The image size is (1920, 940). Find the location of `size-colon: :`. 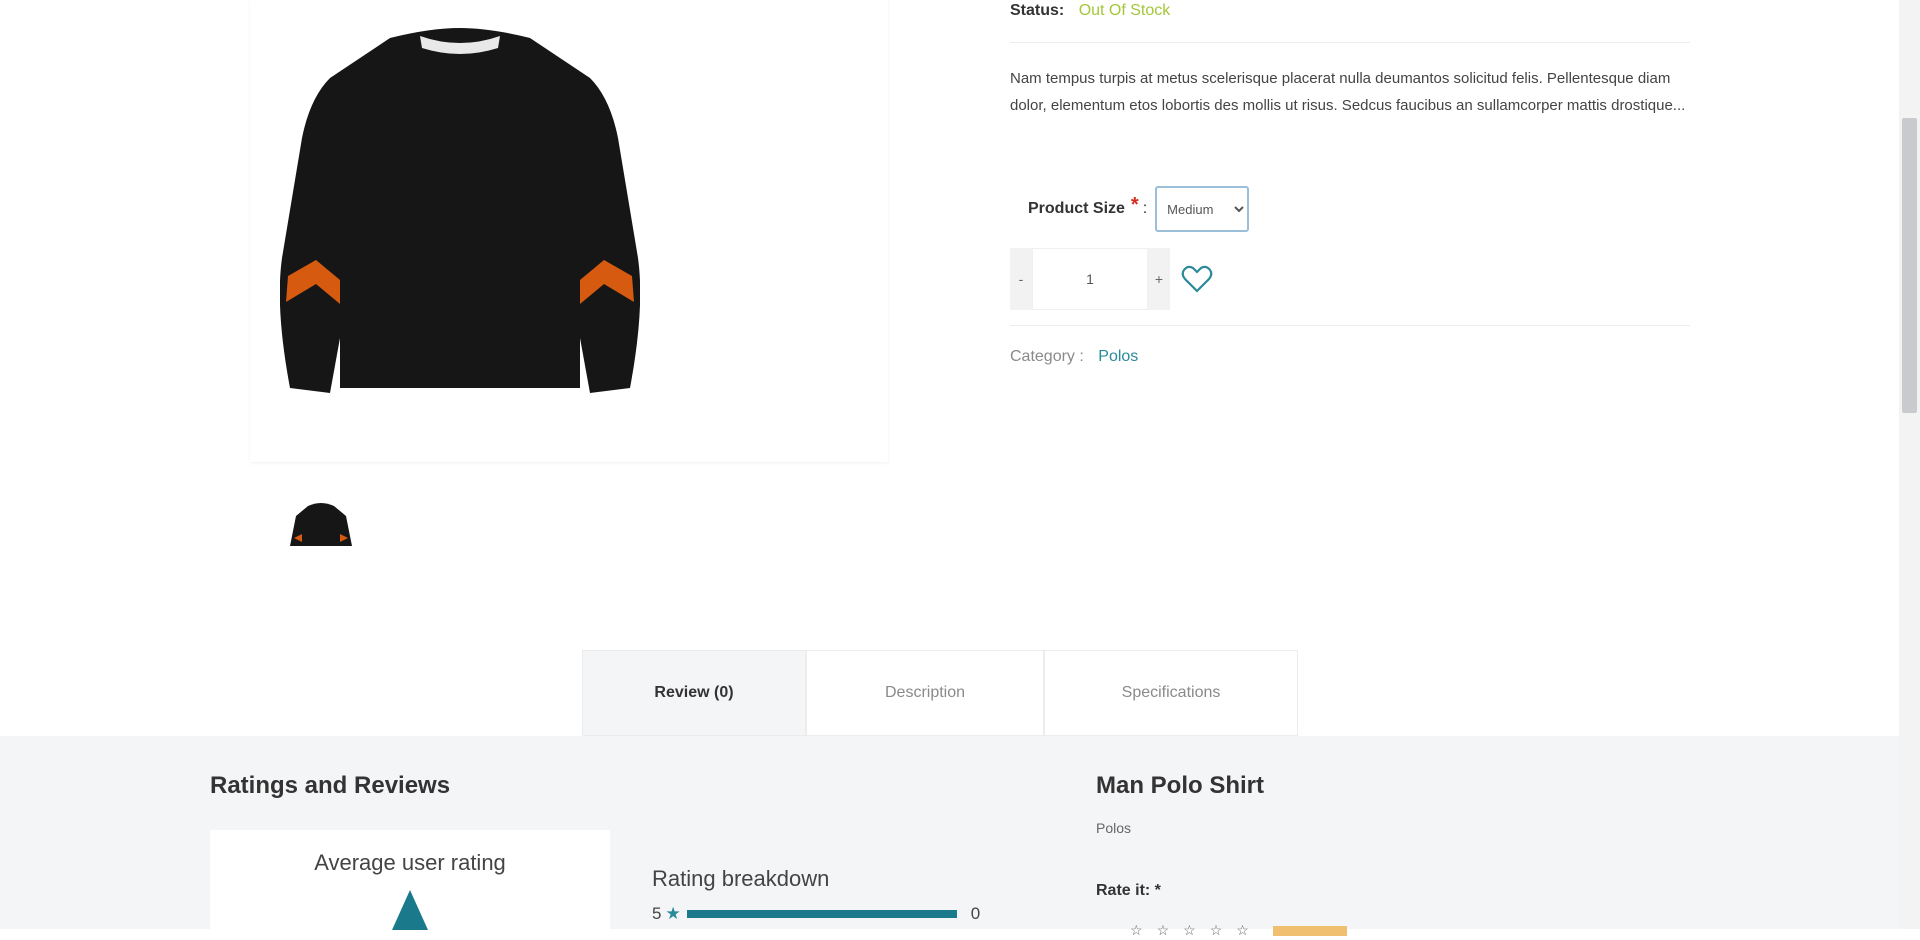

size-colon: : is located at coordinates (1145, 208).